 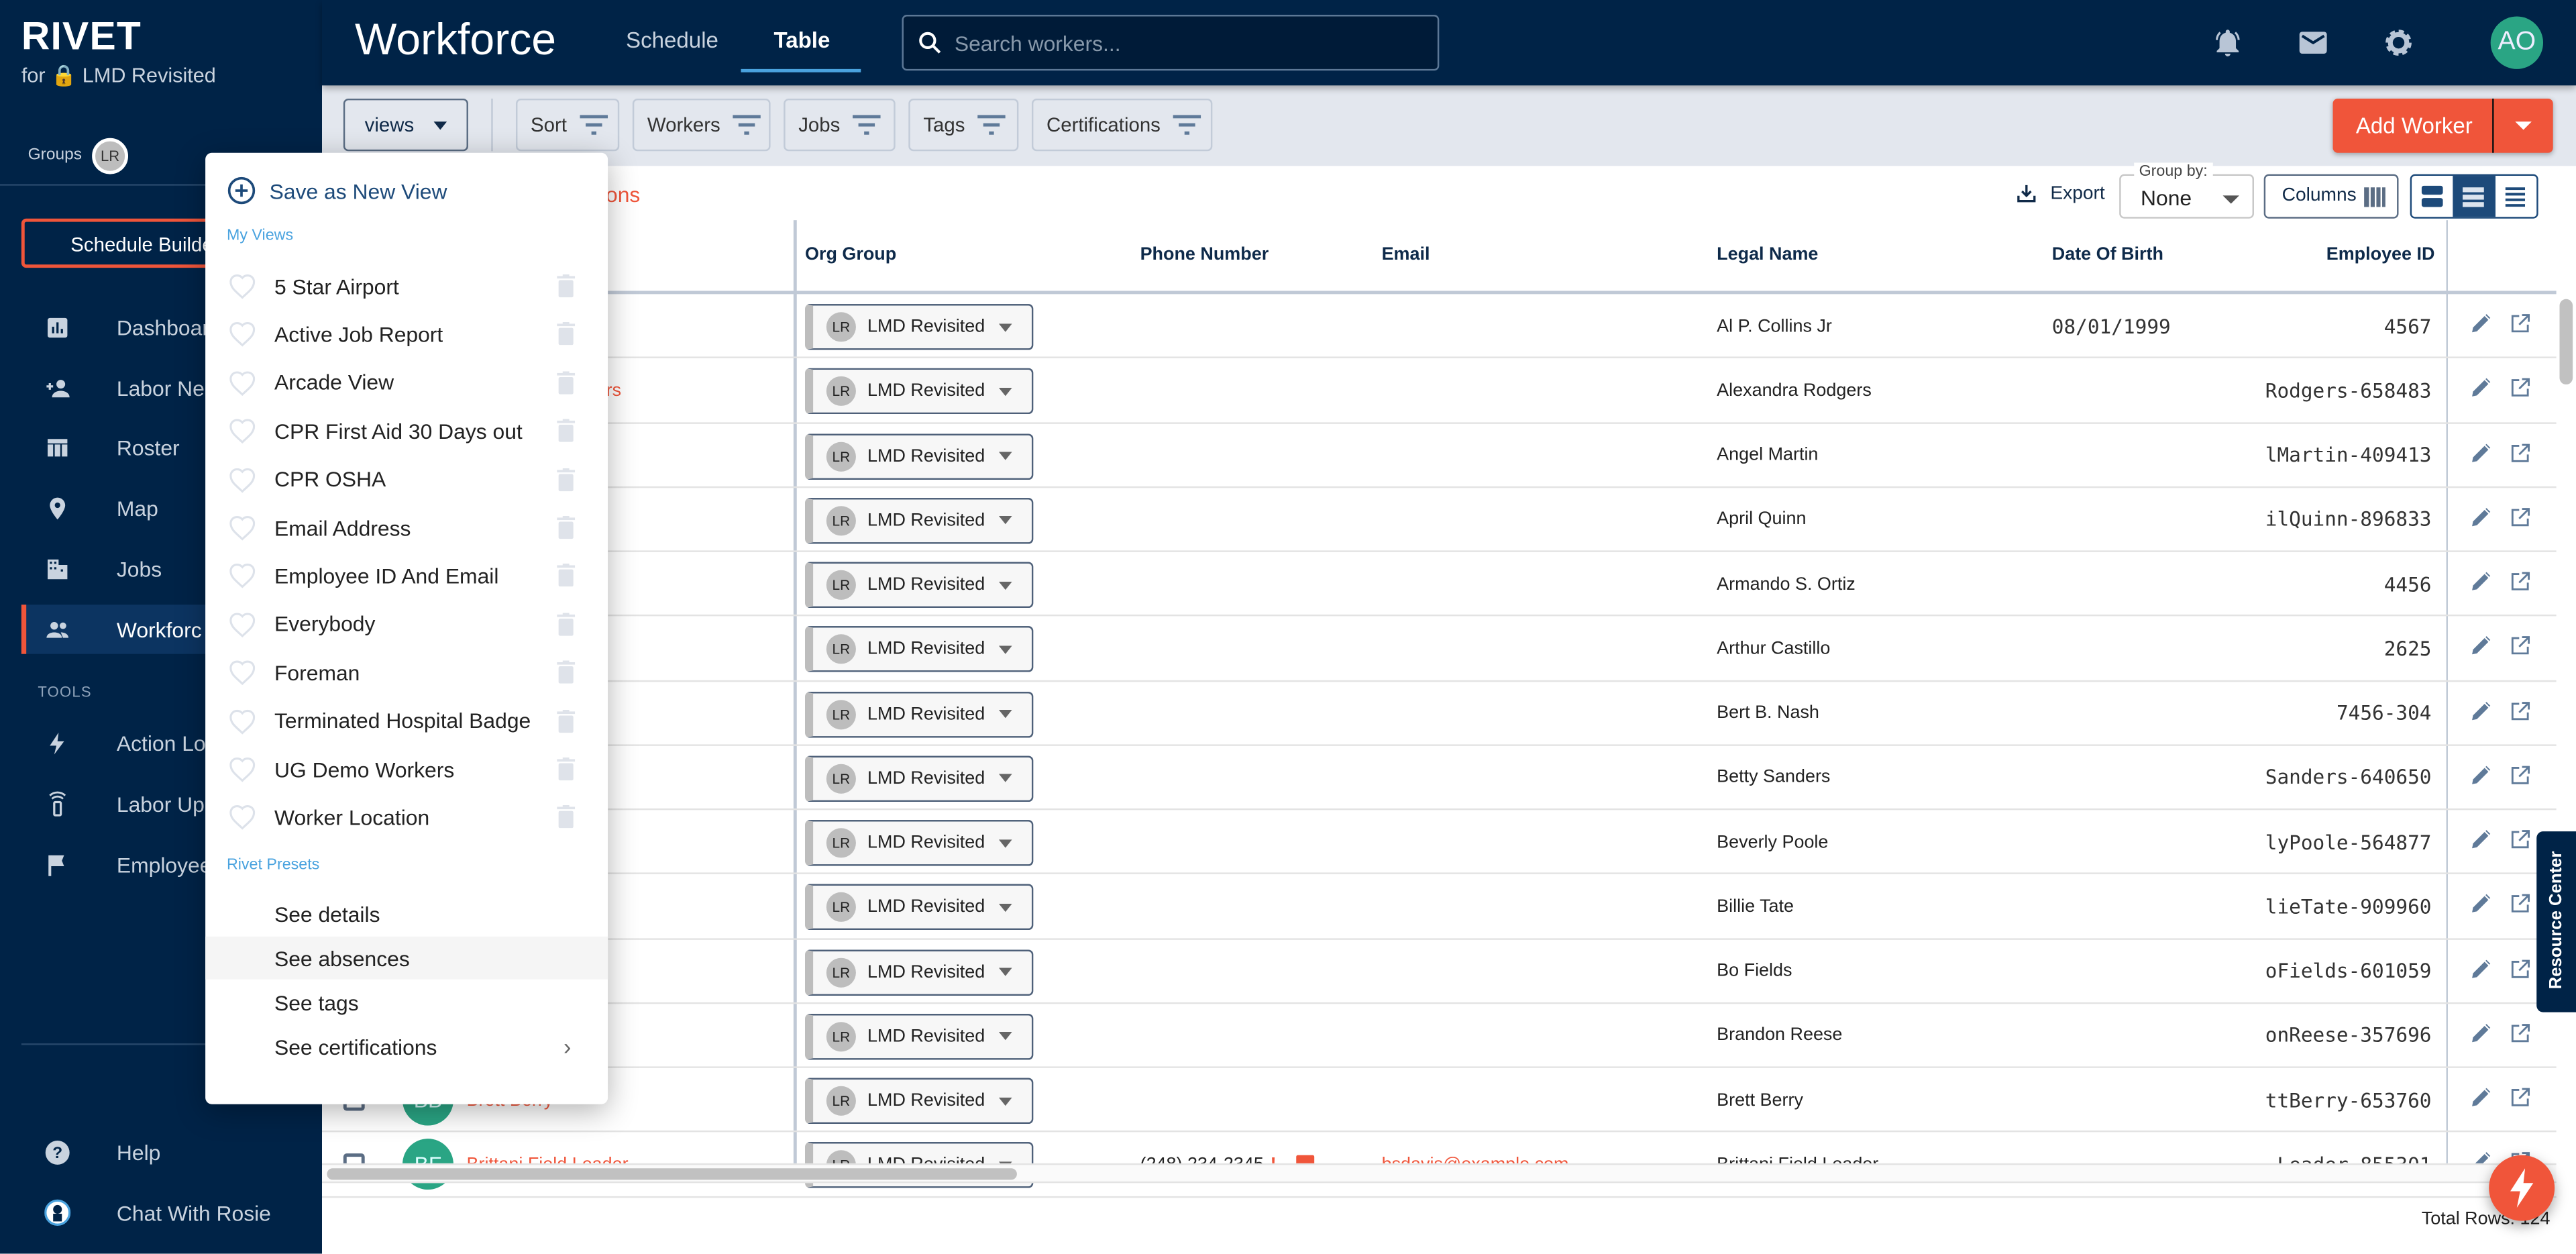 What do you see at coordinates (2566, 342) in the screenshot?
I see `vertical-scrollbar` at bounding box center [2566, 342].